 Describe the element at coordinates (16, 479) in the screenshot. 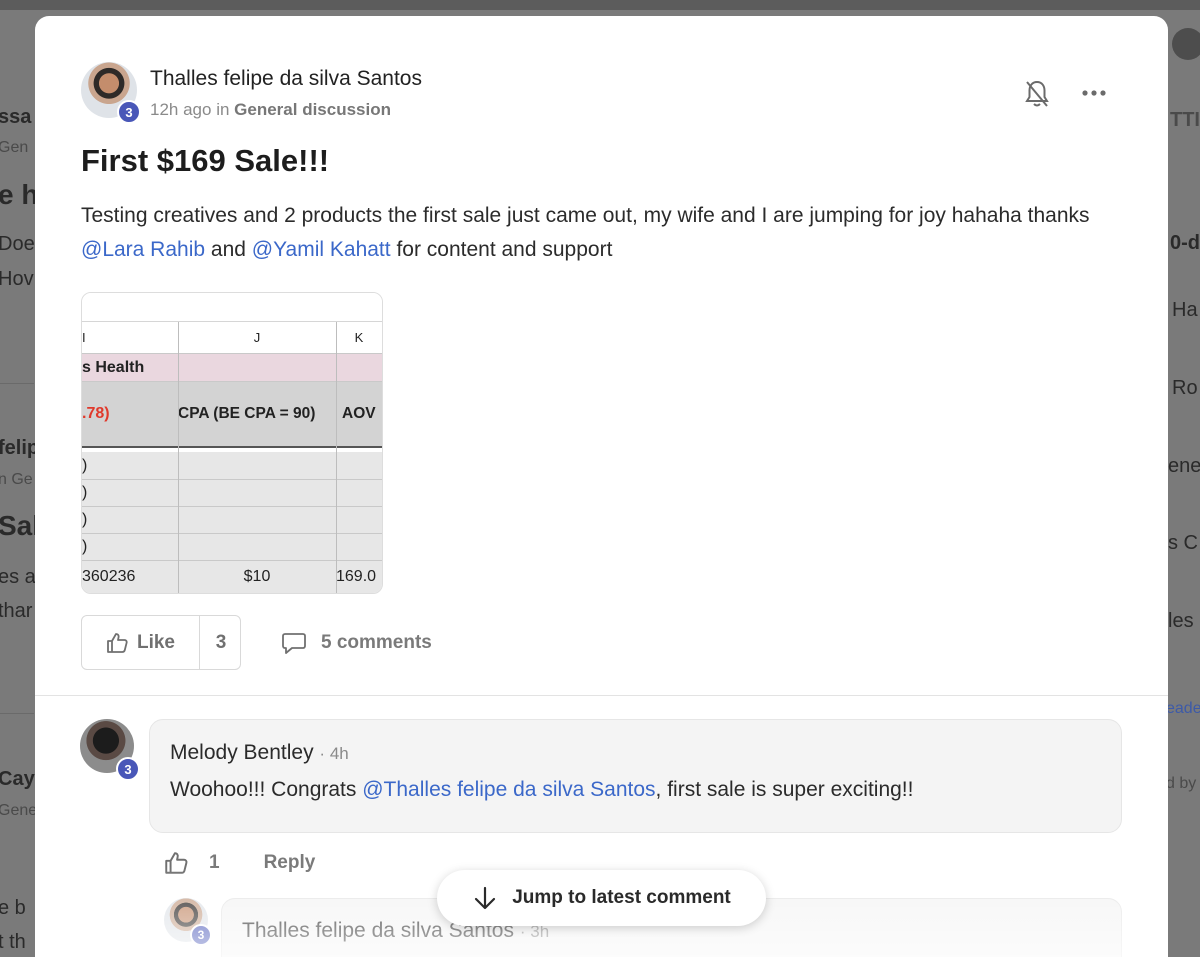

I see `bg-fragment: n Ge` at that location.